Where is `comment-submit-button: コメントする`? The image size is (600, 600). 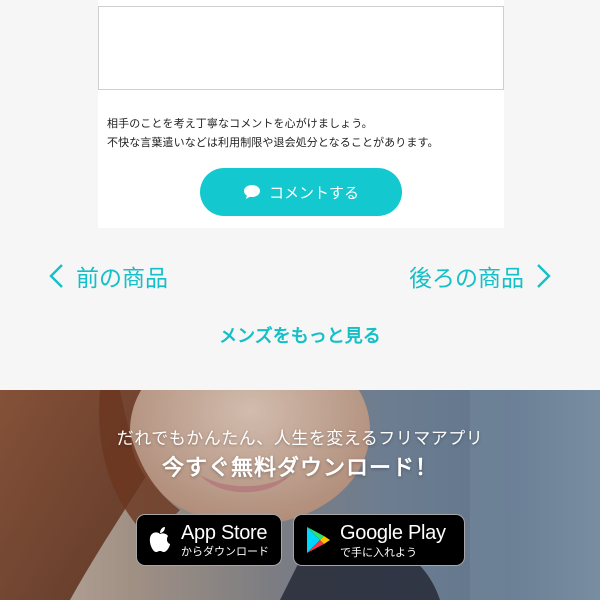
comment-submit-button: コメントする is located at coordinates (301, 192).